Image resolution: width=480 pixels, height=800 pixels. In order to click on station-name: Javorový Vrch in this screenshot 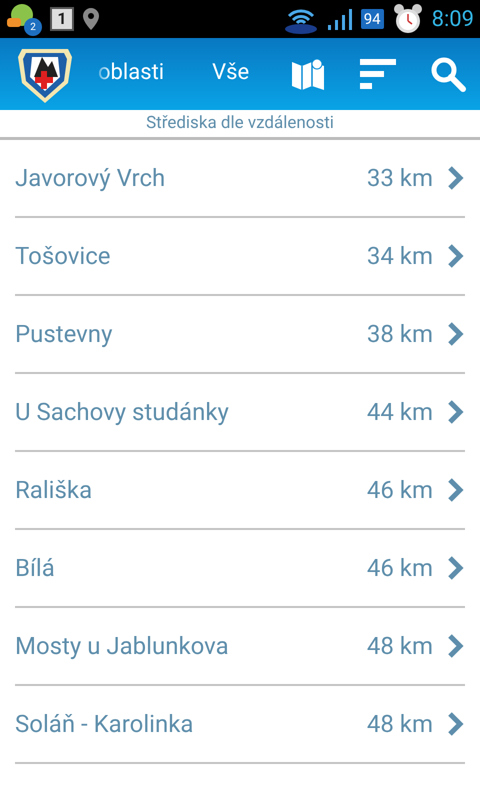, I will do `click(90, 178)`.